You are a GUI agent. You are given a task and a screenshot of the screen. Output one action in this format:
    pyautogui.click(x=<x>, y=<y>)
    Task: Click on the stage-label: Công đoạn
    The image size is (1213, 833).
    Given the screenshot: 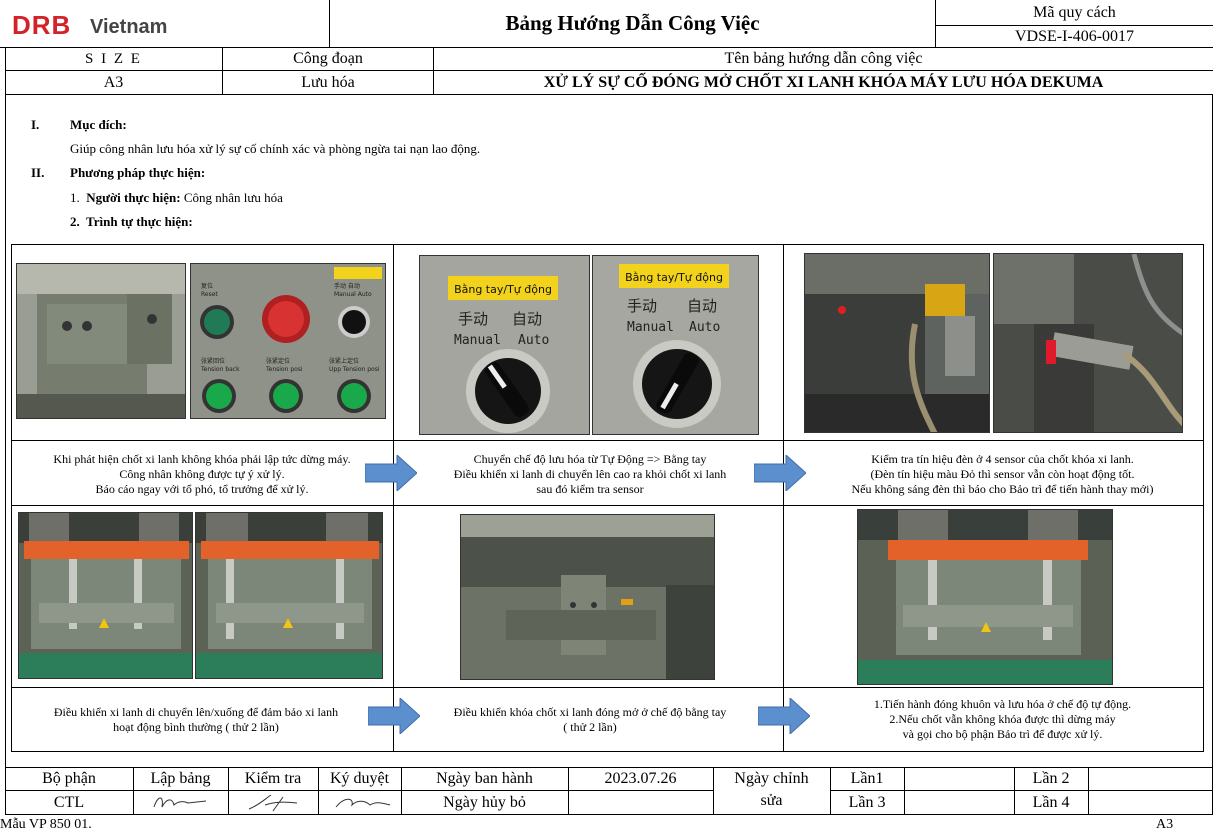 What is the action you would take?
    pyautogui.click(x=328, y=59)
    